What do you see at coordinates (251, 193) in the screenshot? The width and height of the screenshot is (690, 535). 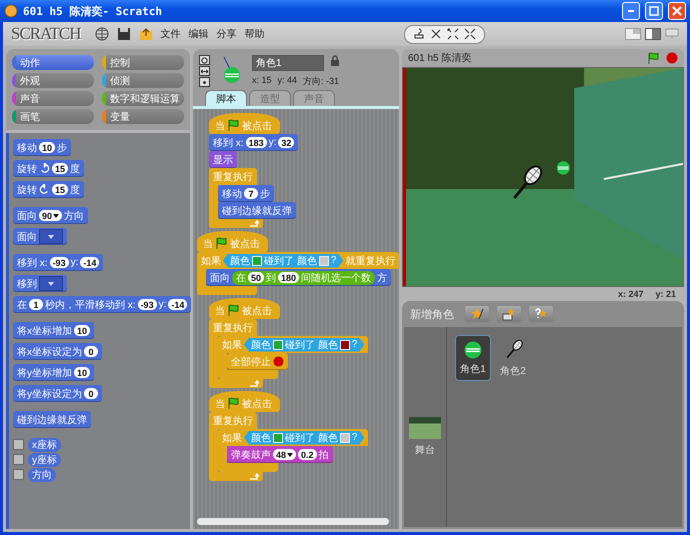 I see `number-input: 7` at bounding box center [251, 193].